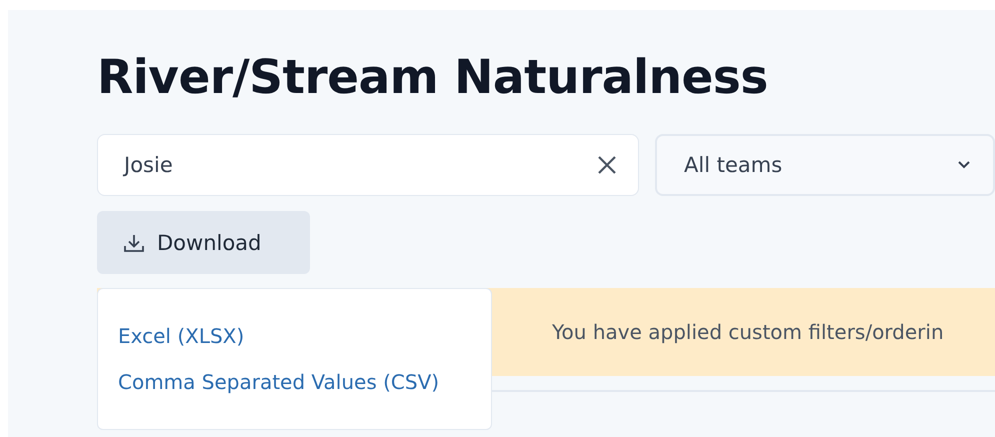 The height and width of the screenshot is (437, 995). I want to click on chevron-down-icon, so click(964, 165).